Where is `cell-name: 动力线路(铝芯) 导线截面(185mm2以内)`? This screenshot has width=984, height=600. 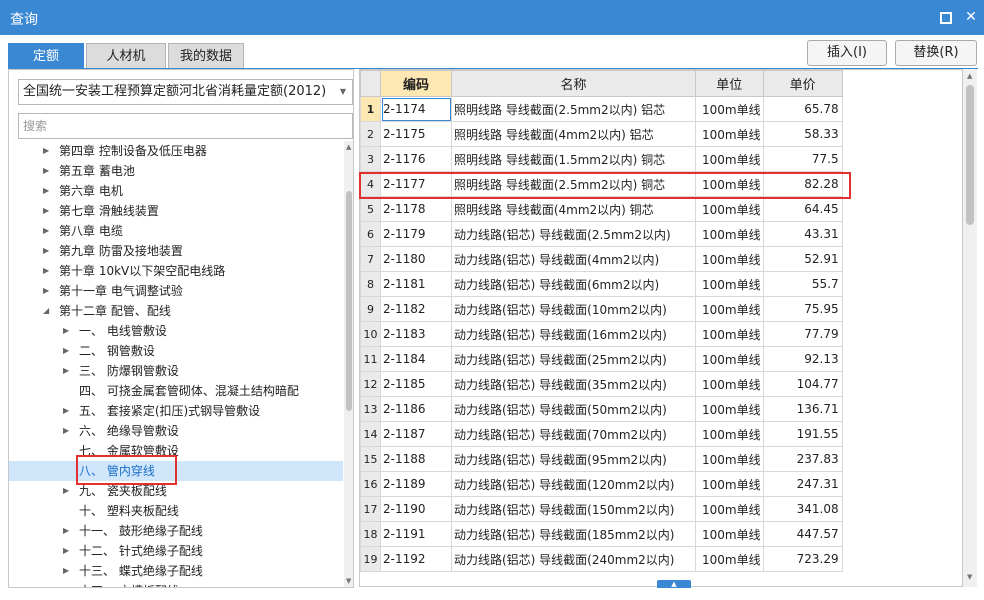 cell-name: 动力线路(铝芯) 导线截面(185mm2以内) is located at coordinates (573, 534).